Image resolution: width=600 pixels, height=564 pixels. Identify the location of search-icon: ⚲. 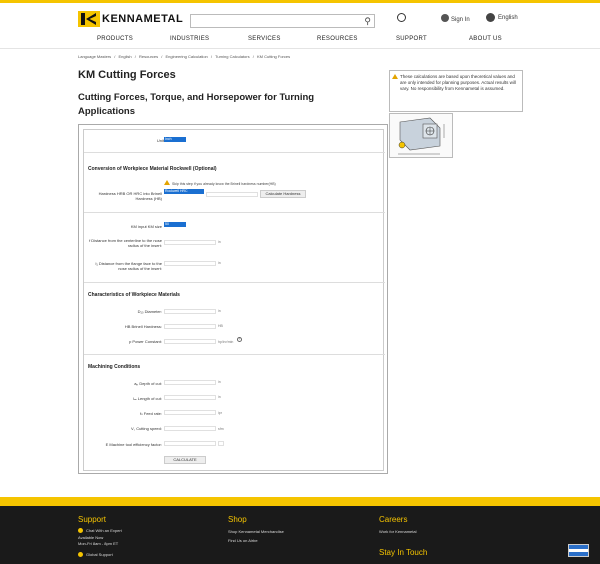
(367, 21).